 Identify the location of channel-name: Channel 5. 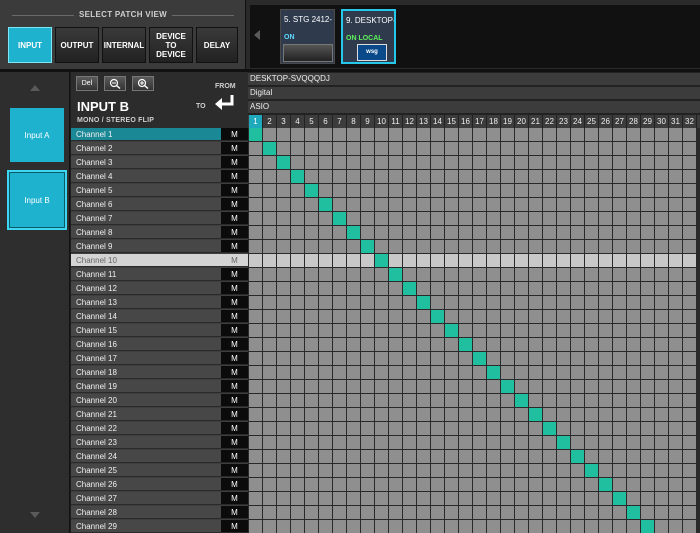
(146, 190).